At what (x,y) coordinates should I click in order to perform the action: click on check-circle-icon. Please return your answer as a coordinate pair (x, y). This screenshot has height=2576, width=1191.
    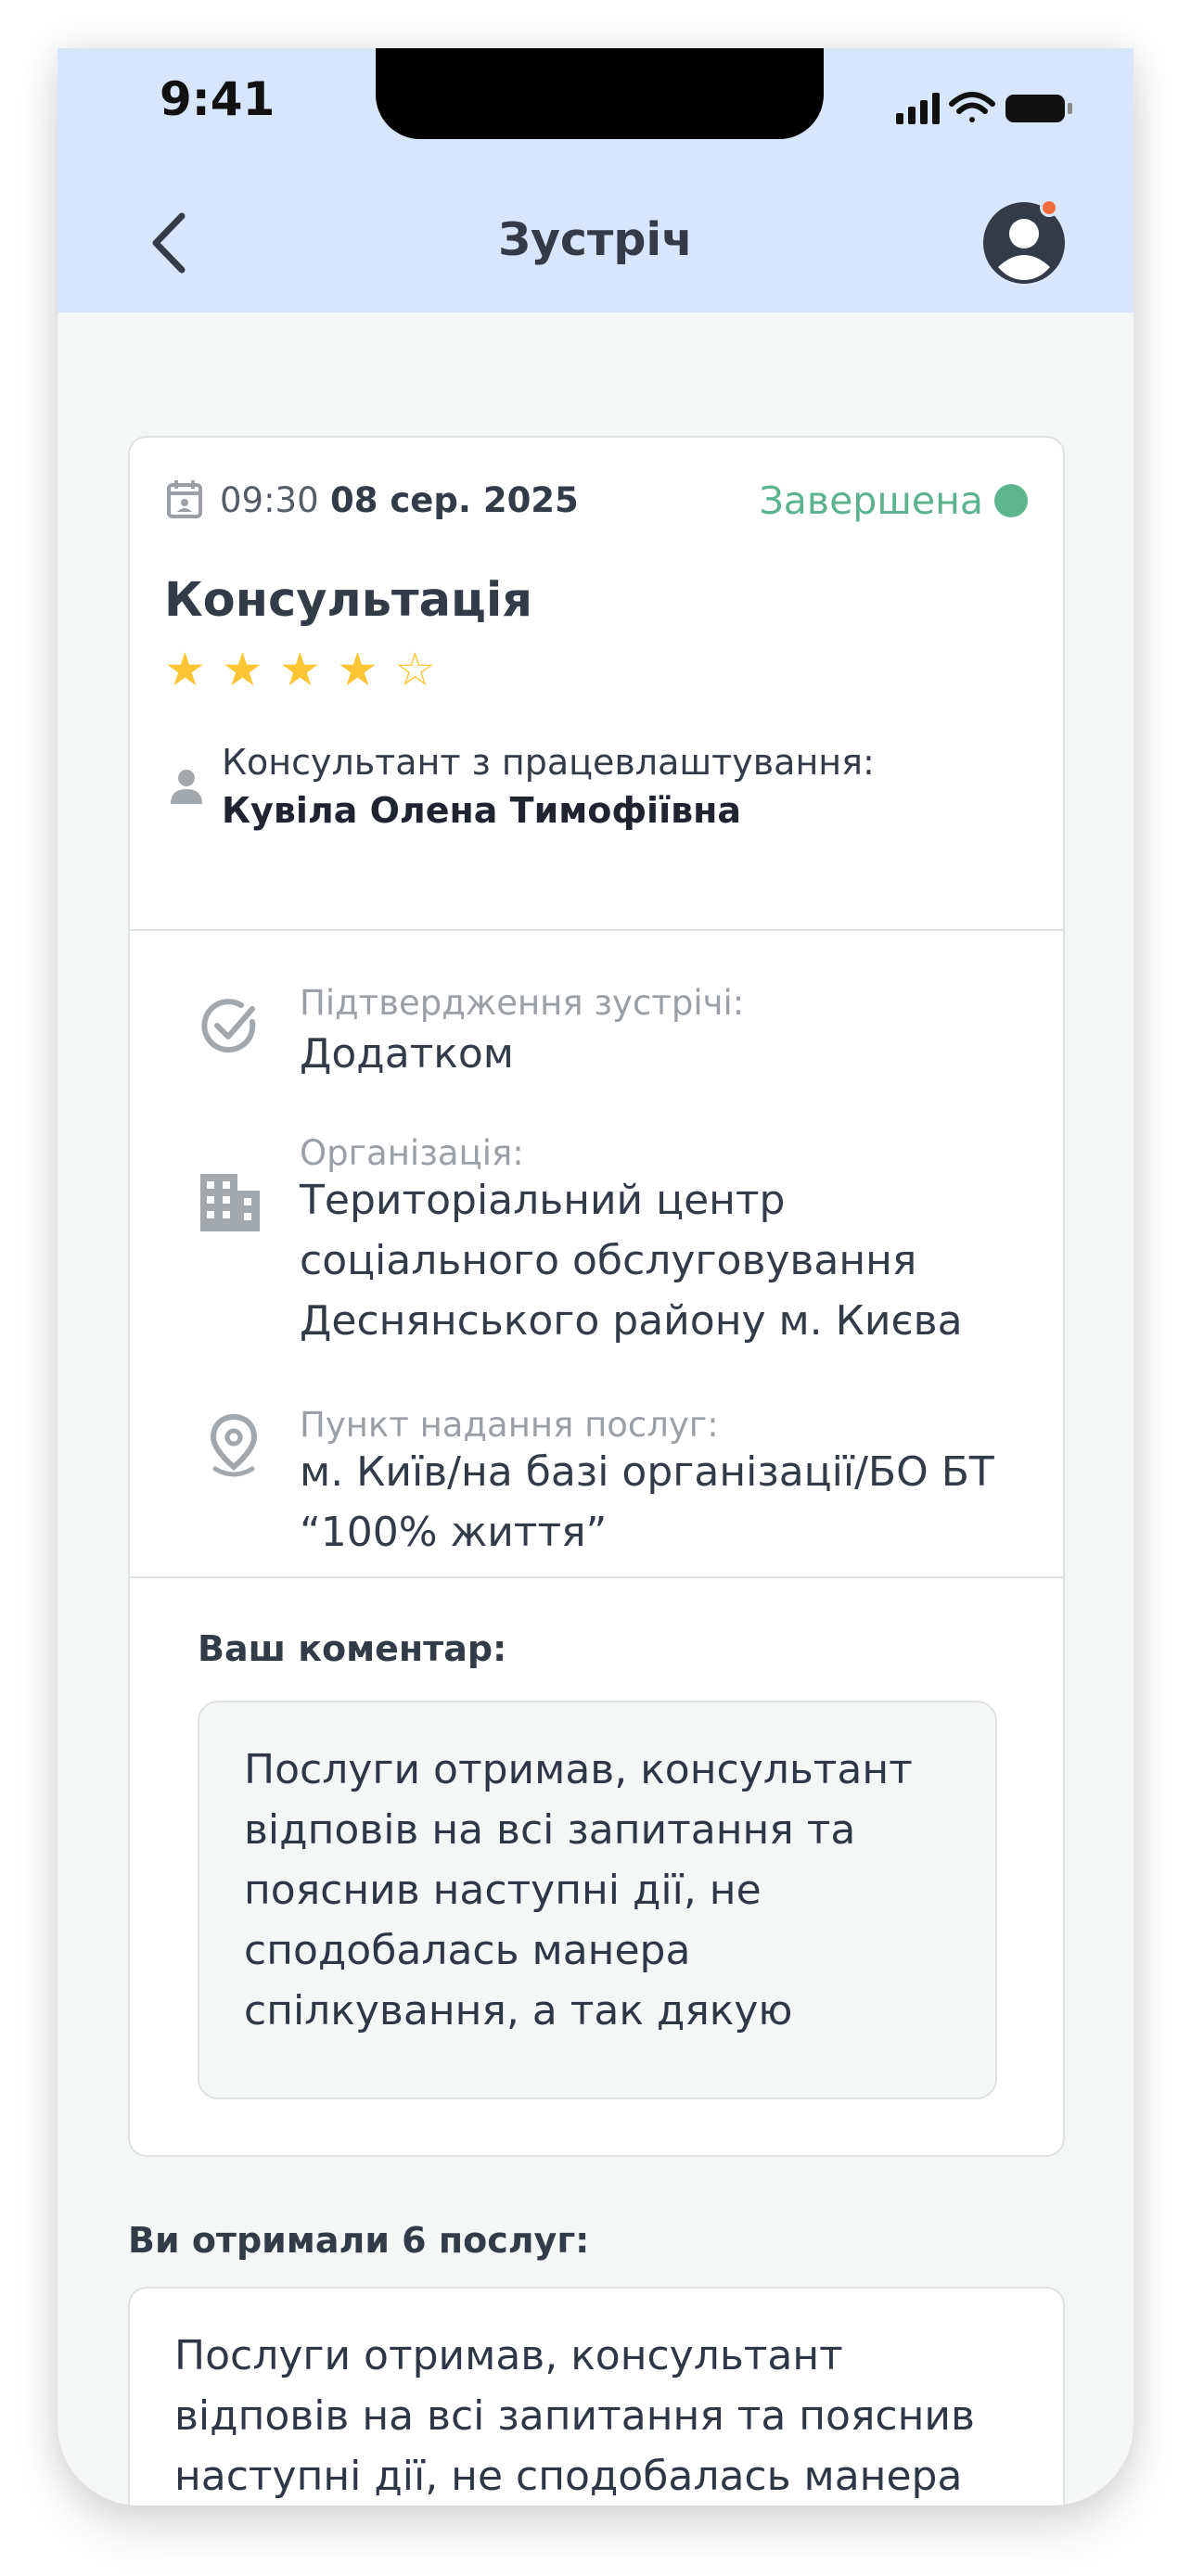
    Looking at the image, I should click on (228, 1026).